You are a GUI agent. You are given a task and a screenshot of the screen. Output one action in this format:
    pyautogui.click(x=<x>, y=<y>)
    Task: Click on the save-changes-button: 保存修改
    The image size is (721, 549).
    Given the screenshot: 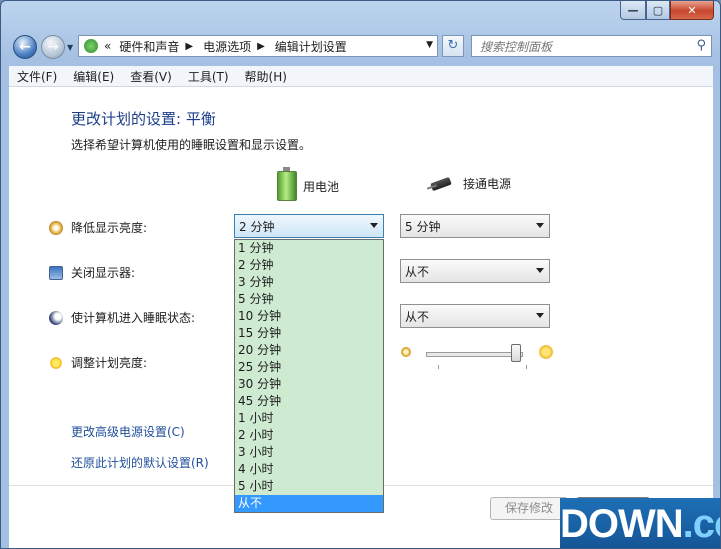 What is the action you would take?
    pyautogui.click(x=529, y=508)
    